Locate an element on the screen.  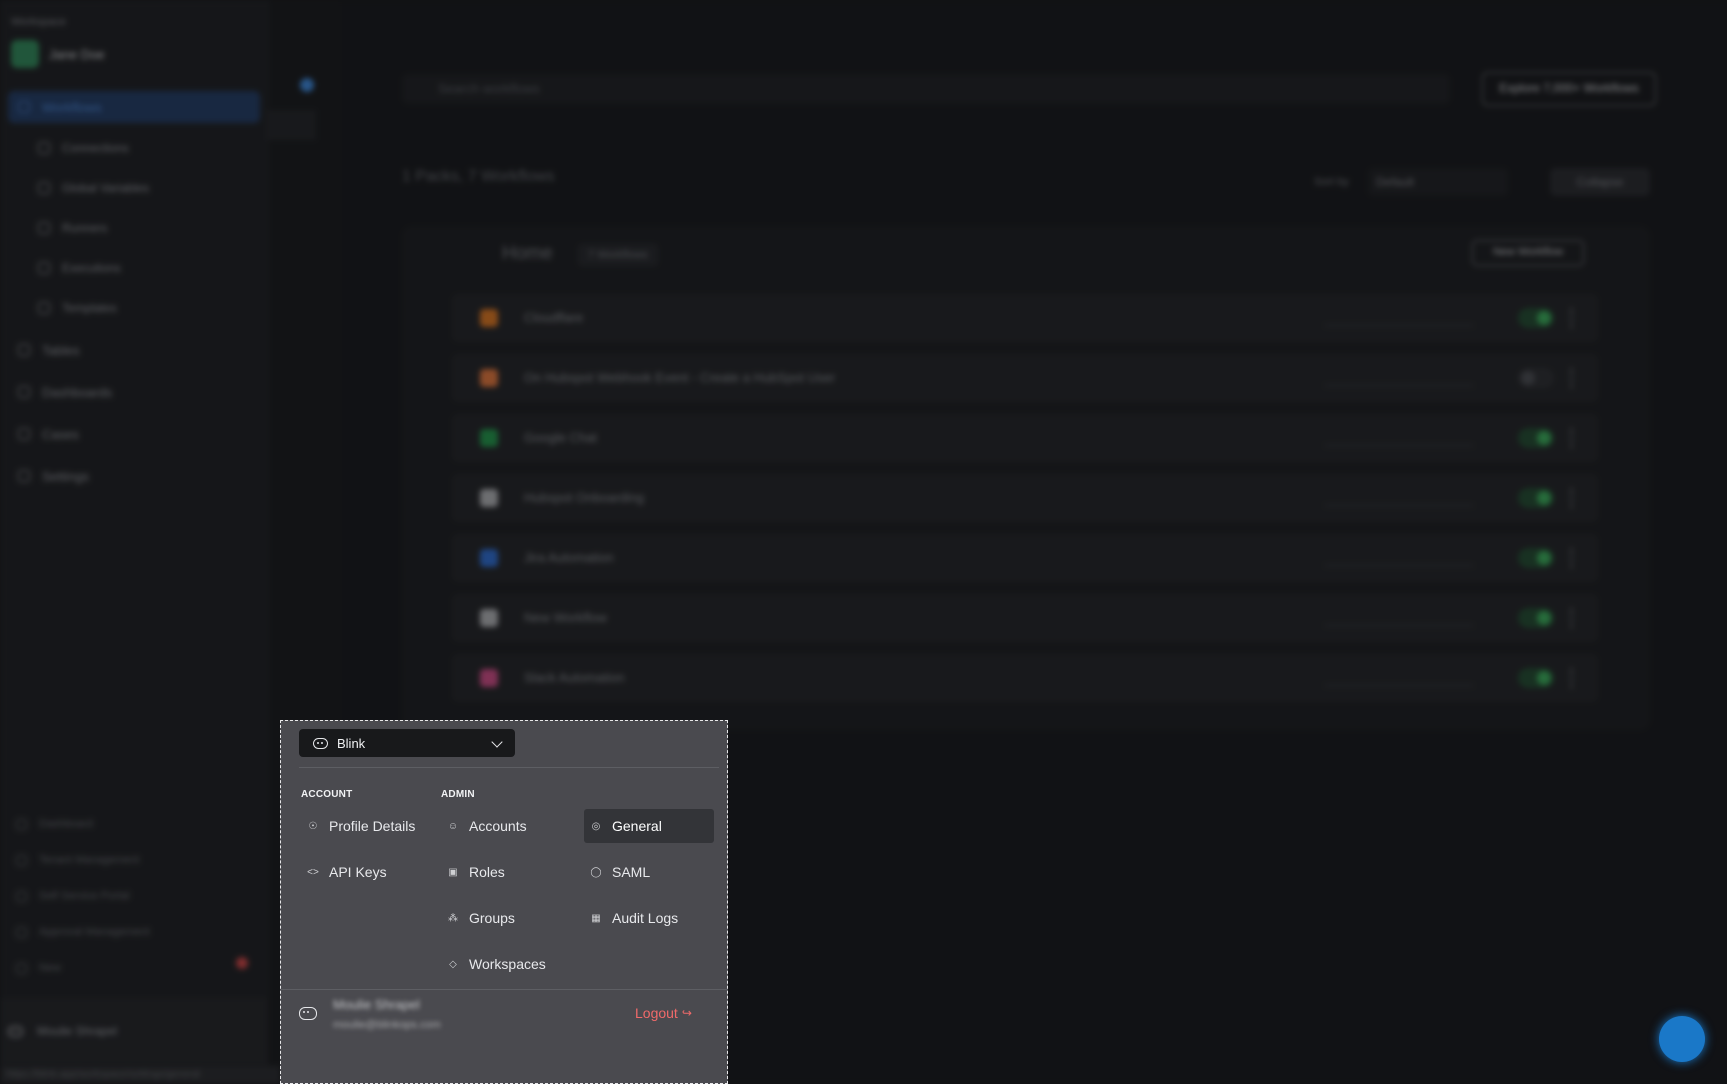
workspace-switcher: Jane Doe is located at coordinates (58, 54).